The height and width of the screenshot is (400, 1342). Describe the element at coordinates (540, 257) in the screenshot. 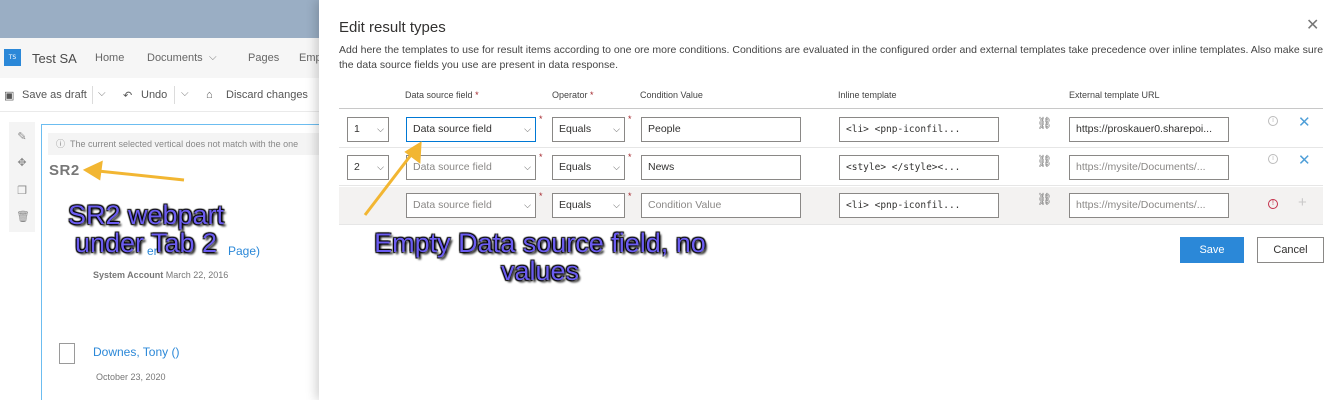

I see `annotation-field-note: Empty Data source field, no values` at that location.